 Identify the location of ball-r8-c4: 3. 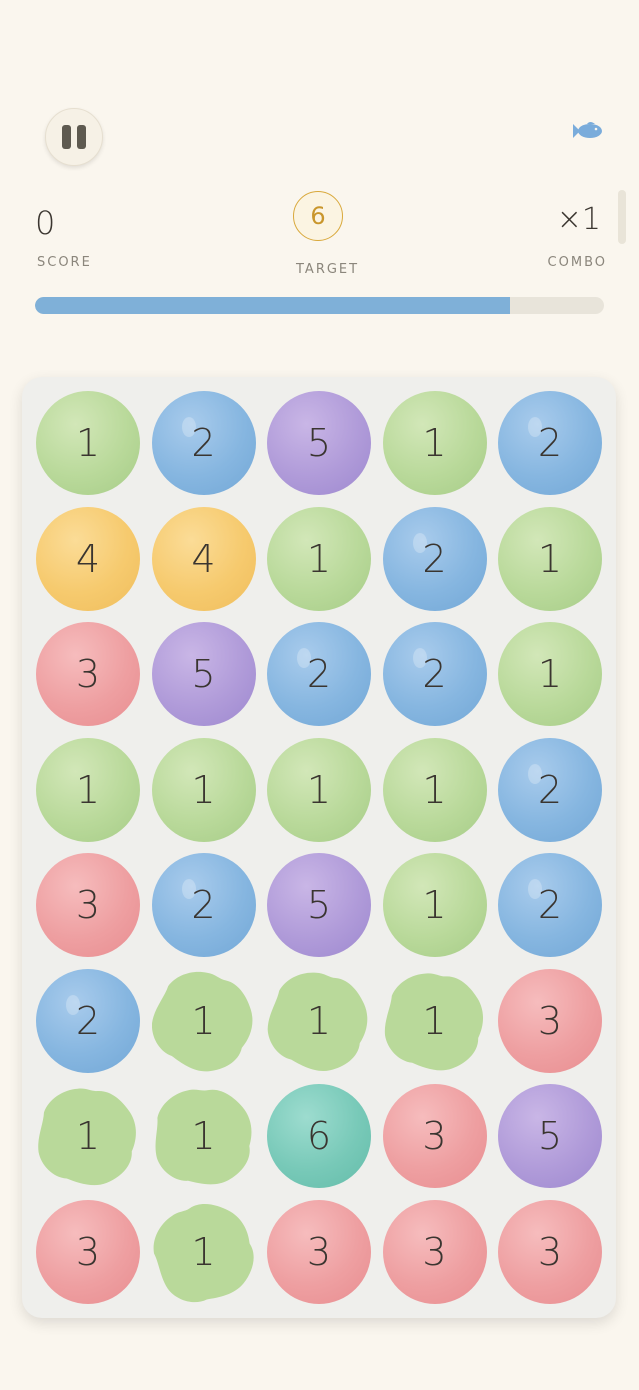
(434, 1251).